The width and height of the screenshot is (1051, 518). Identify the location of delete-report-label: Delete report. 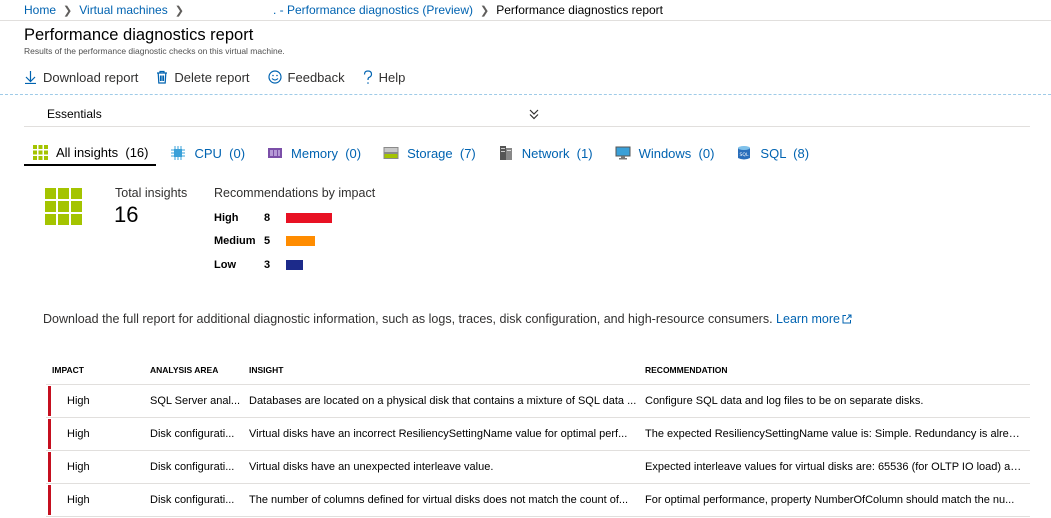
(212, 77).